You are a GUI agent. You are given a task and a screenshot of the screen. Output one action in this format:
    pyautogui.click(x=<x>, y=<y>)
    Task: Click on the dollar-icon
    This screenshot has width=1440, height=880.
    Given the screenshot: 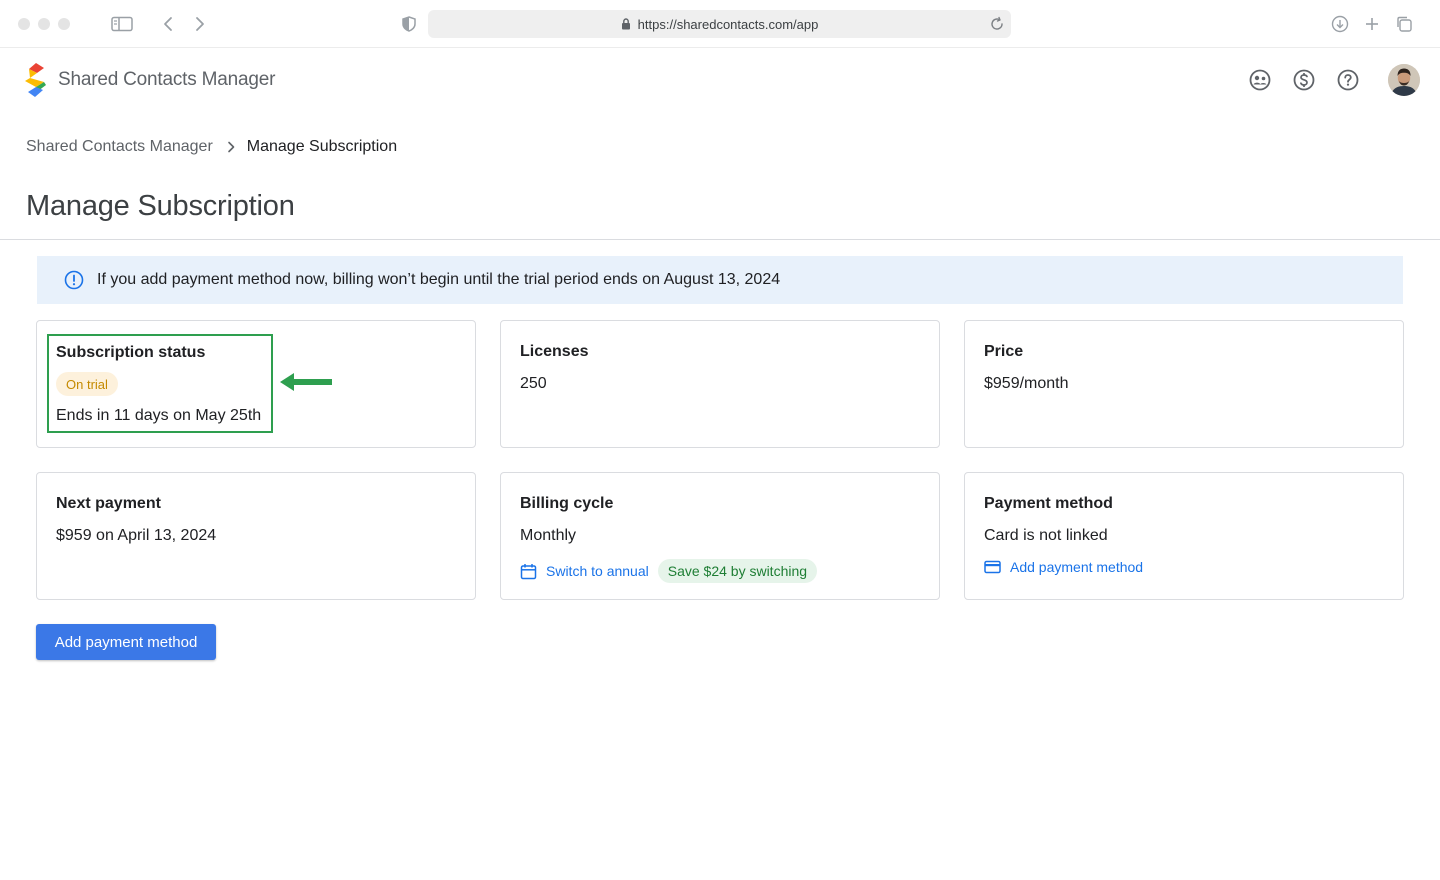 What is the action you would take?
    pyautogui.click(x=1304, y=80)
    